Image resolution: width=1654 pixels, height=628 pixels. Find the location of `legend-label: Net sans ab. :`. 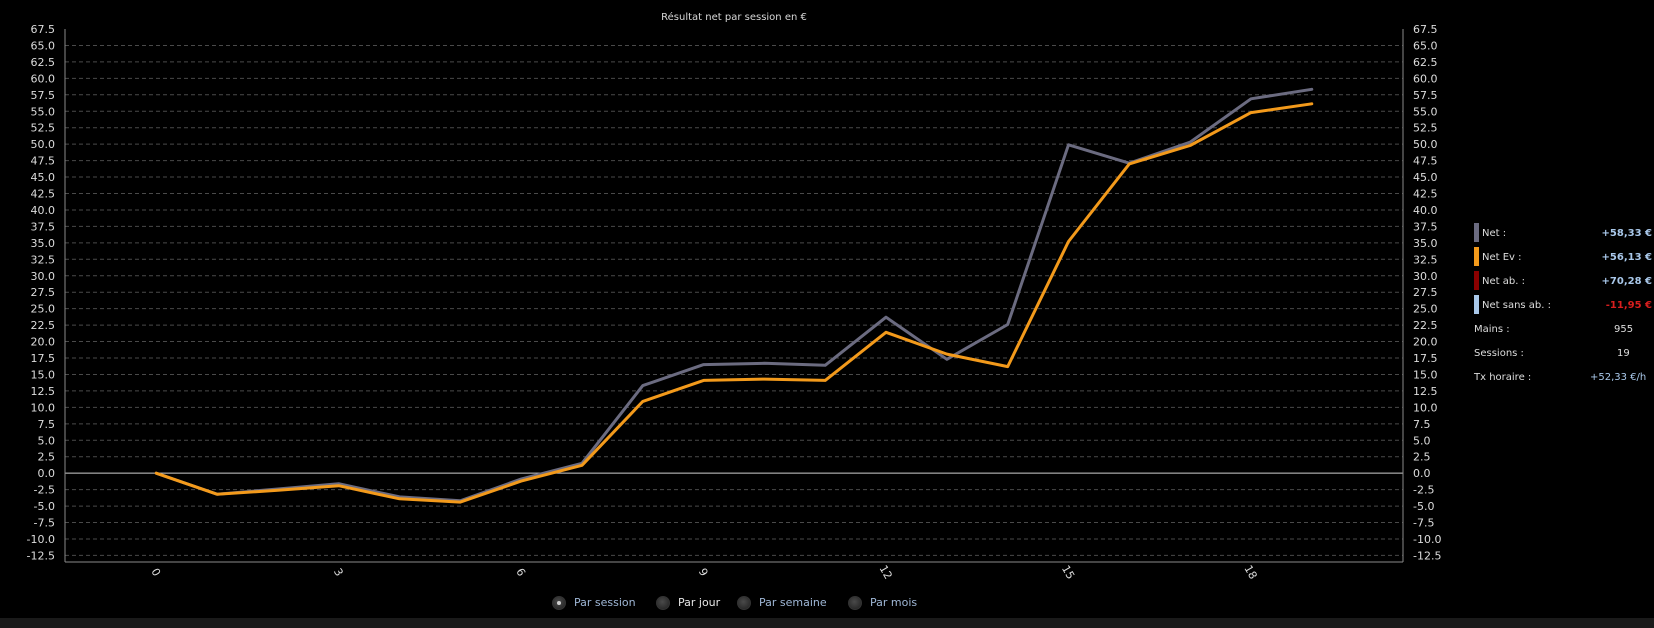

legend-label: Net sans ab. : is located at coordinates (1516, 305).